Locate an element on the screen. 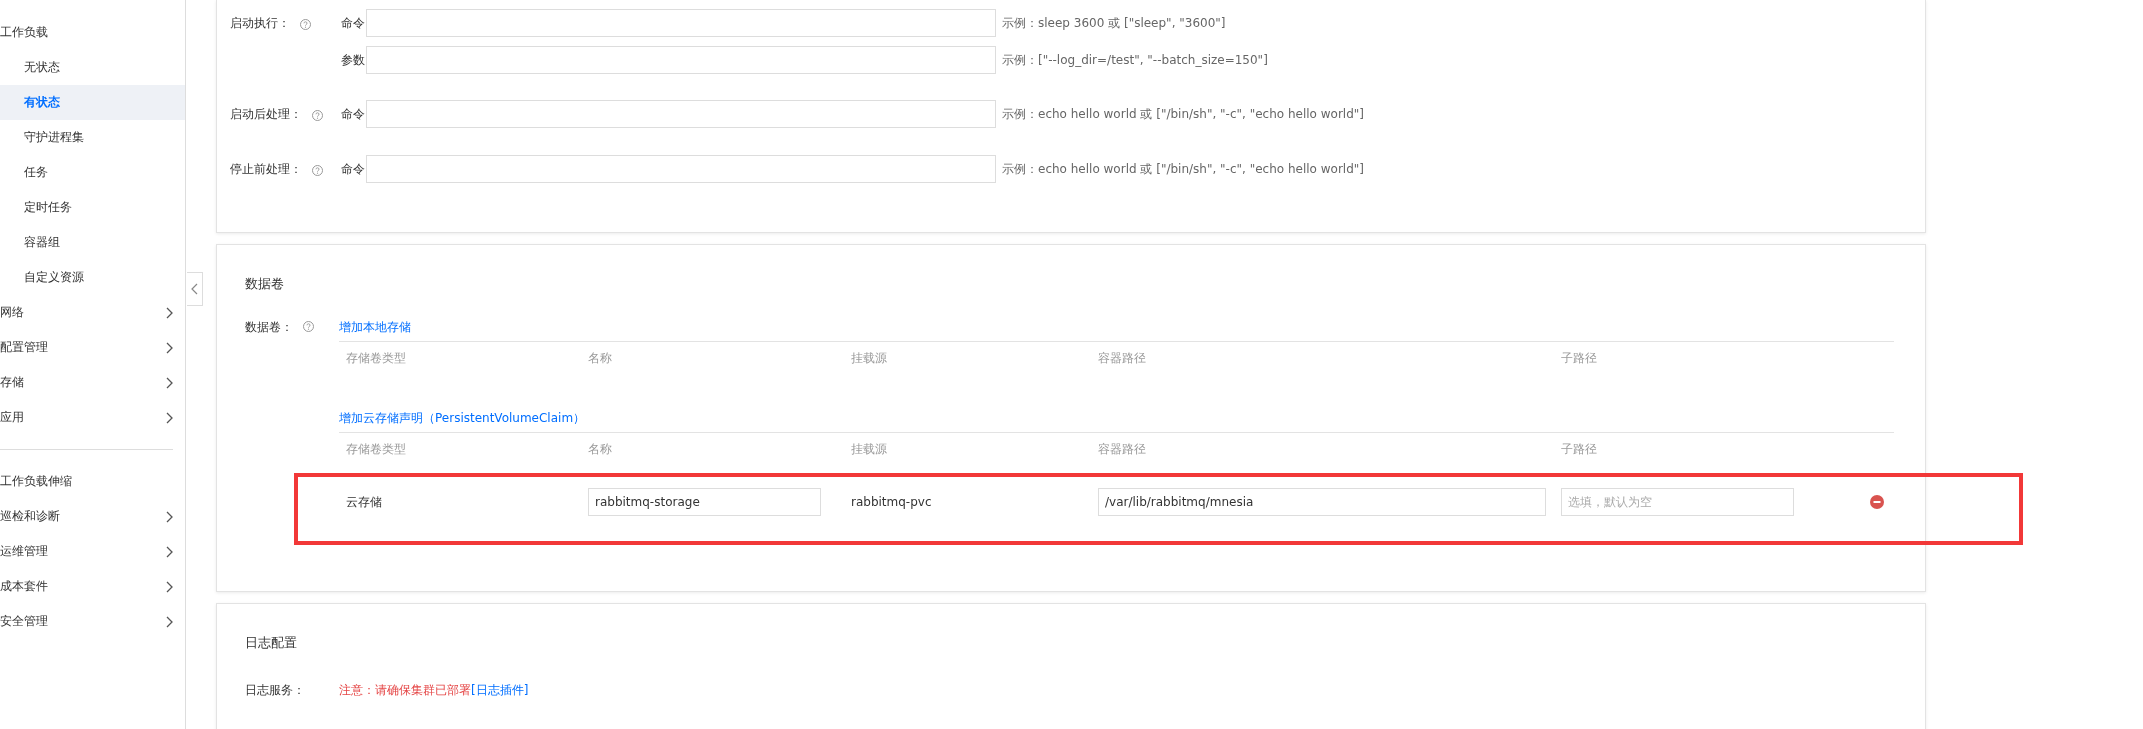 The image size is (2143, 729). sidebar-subitem: 定时任务 is located at coordinates (92, 207).